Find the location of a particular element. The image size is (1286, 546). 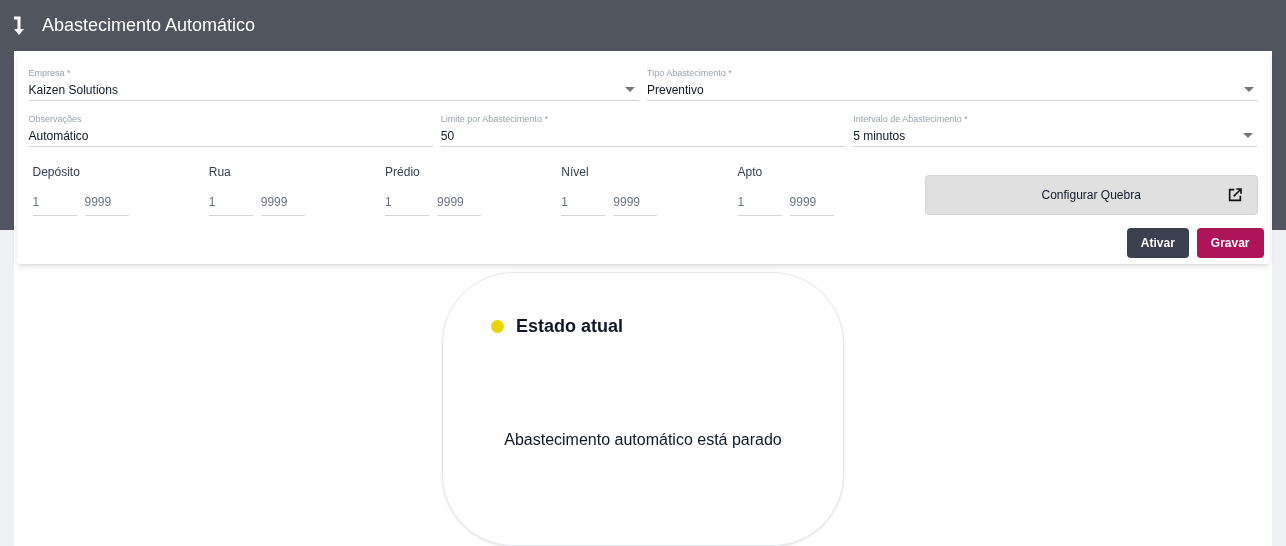

input-field: 50 is located at coordinates (643, 136).